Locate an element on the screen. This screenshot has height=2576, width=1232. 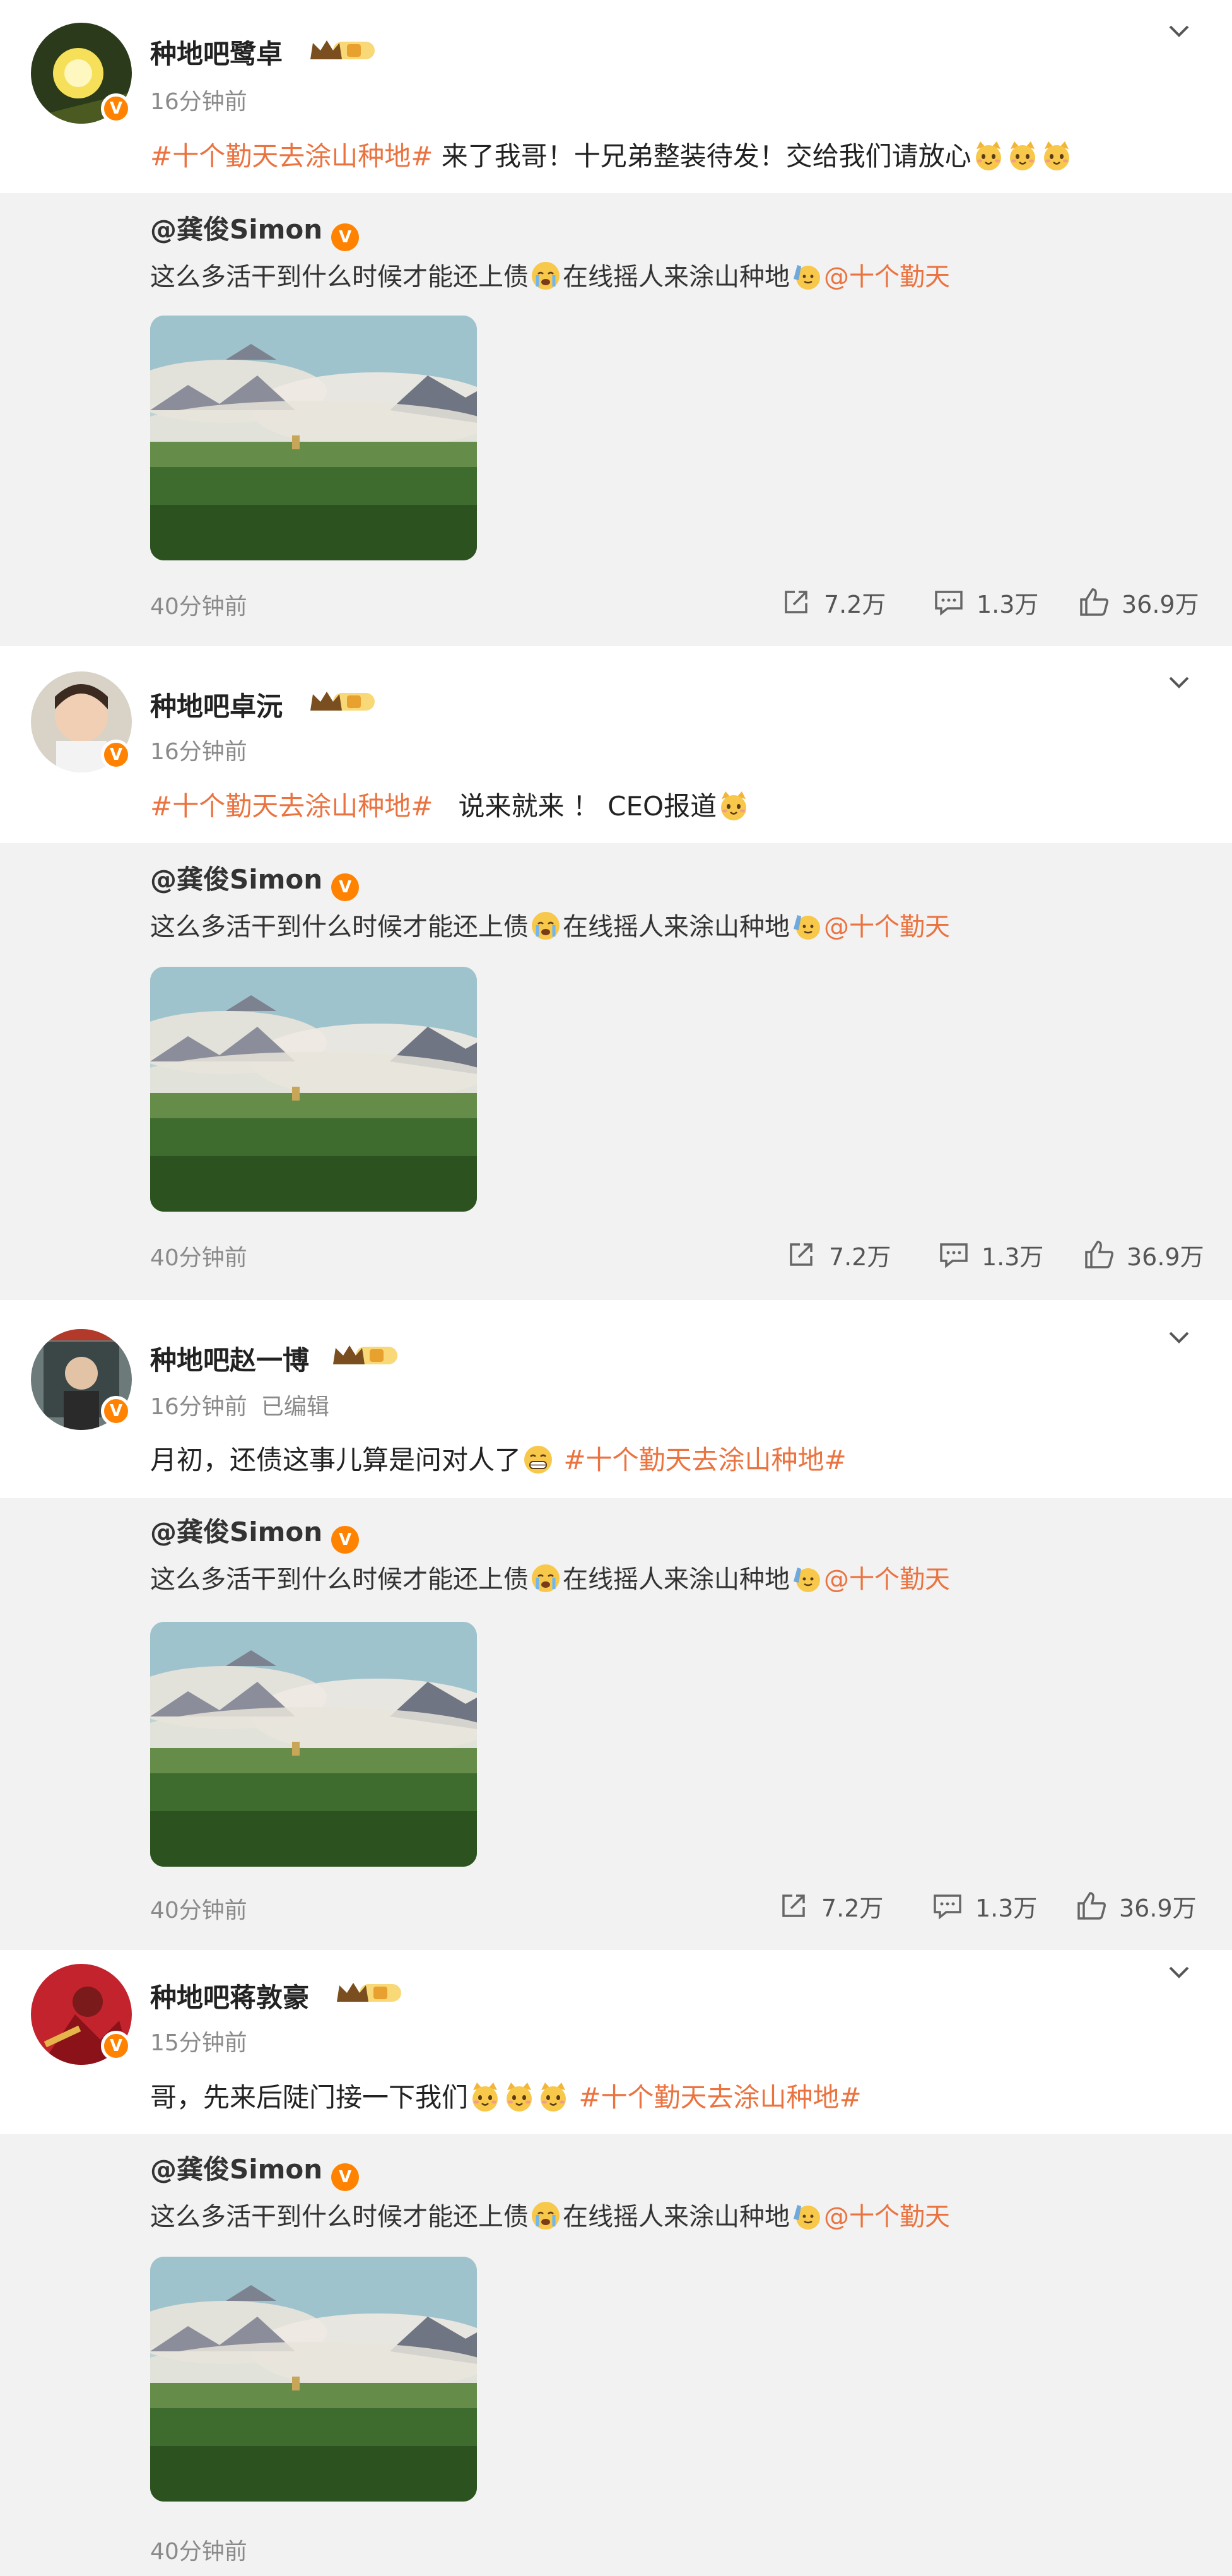
post-text: #十个勤天去涂山种地# 来了我哥！十兄弟整装待发！交给我们请放心 is located at coordinates (612, 154).